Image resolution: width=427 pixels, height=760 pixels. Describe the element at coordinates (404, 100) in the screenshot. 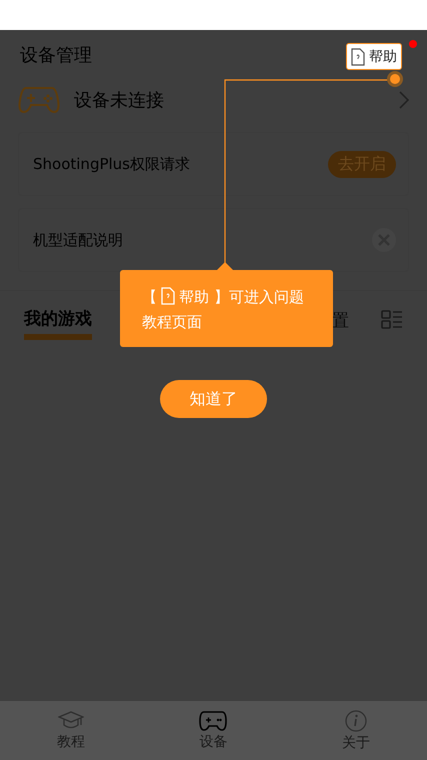

I see `chevron-right-icon` at that location.